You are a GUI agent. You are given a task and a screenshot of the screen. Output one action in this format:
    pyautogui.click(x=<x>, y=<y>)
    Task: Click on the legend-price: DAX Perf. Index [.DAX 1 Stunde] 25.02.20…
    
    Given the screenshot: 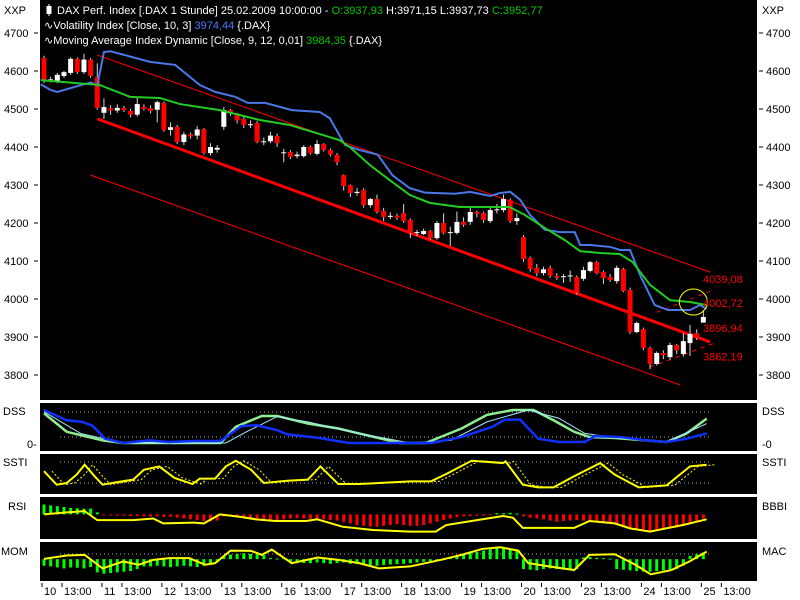 What is the action you would take?
    pyautogui.click(x=300, y=11)
    